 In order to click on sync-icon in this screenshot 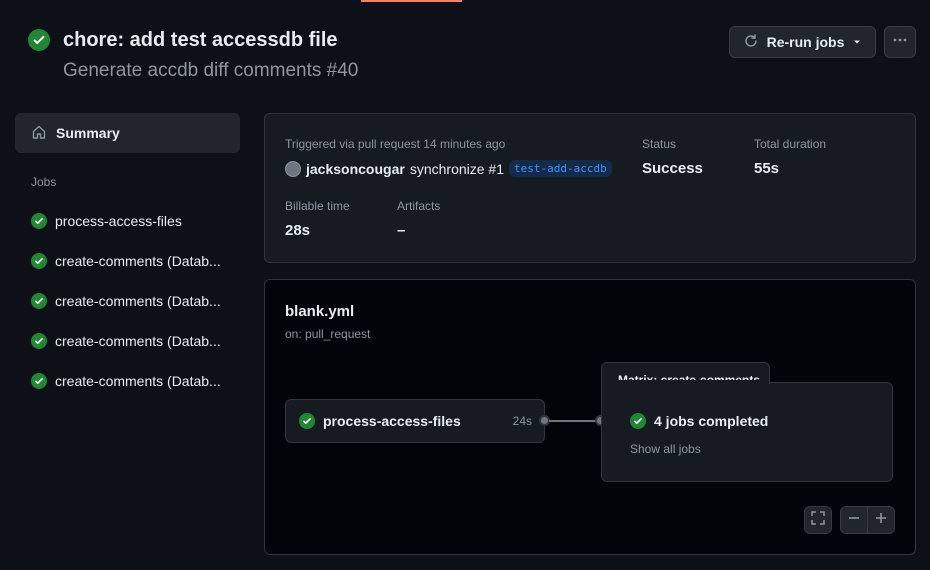, I will do `click(751, 42)`.